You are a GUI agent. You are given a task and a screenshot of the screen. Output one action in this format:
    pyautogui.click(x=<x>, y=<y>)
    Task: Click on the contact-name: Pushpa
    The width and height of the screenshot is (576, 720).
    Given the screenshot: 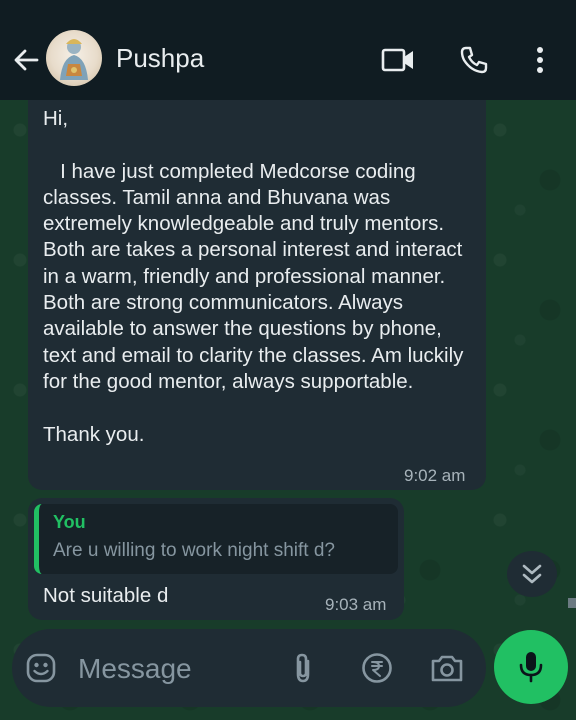 What is the action you would take?
    pyautogui.click(x=160, y=58)
    